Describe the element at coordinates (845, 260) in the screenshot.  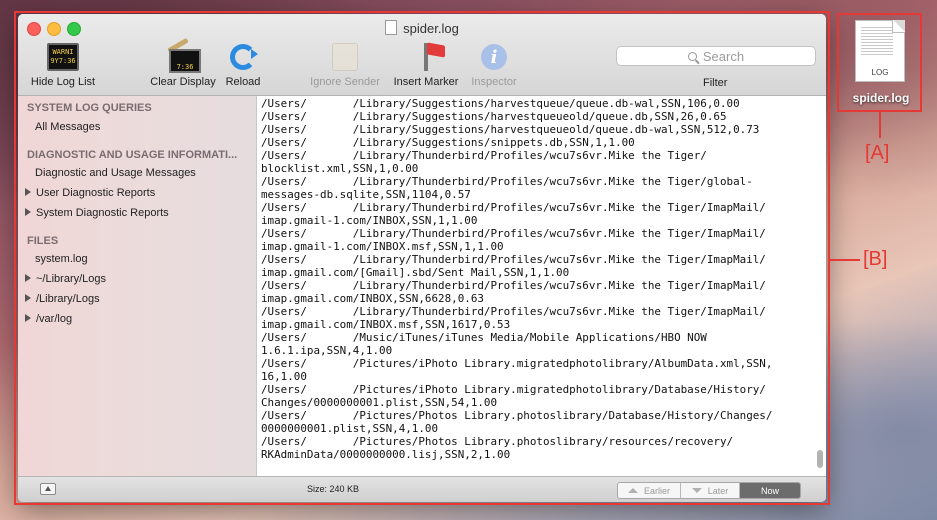
I see `annotation-line-b` at that location.